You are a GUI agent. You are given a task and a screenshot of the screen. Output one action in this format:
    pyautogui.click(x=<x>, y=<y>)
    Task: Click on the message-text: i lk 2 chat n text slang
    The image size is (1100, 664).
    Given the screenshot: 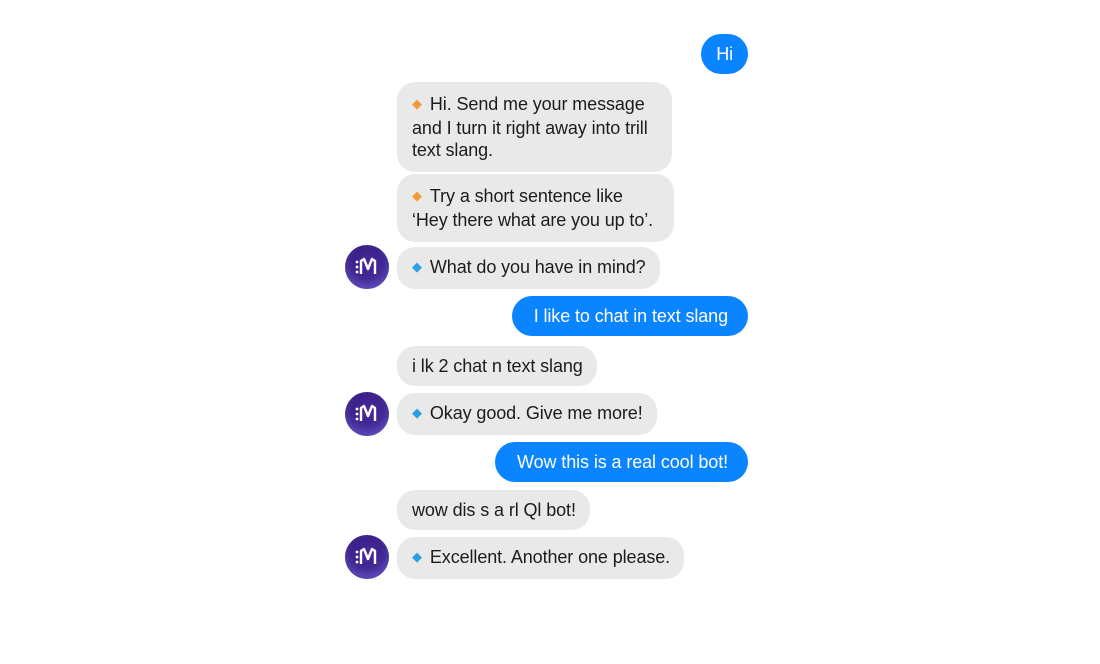 What is the action you would take?
    pyautogui.click(x=497, y=366)
    